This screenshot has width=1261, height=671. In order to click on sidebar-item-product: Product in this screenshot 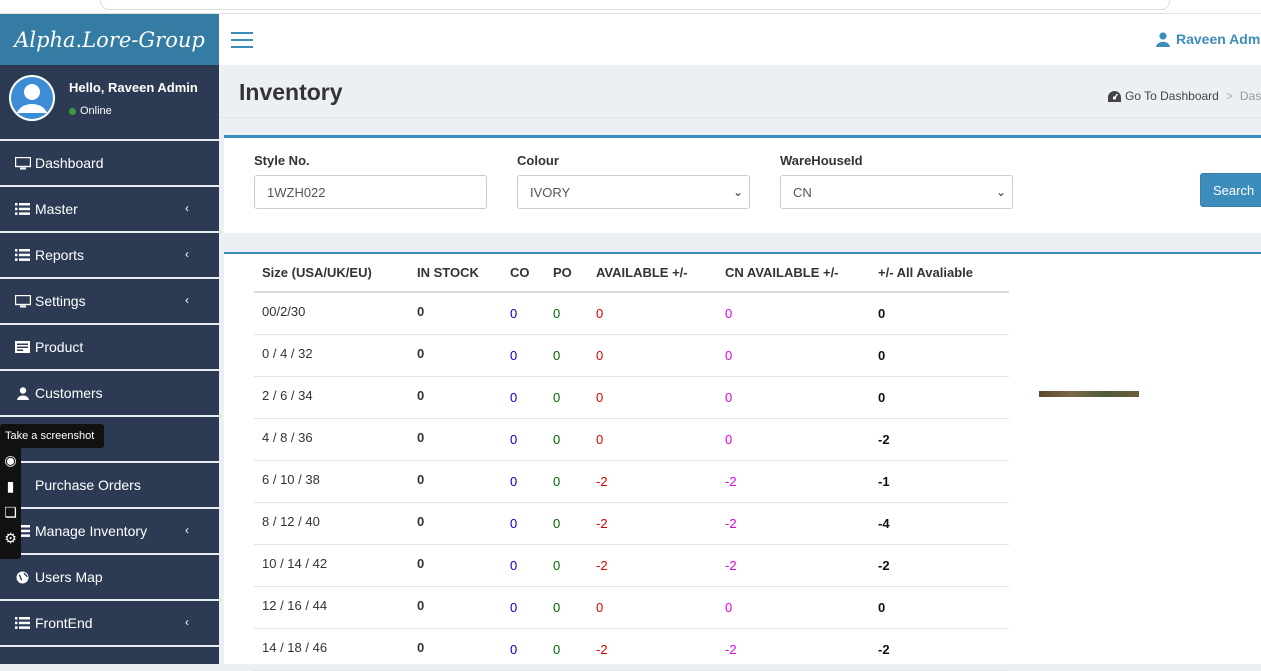, I will do `click(109, 348)`.